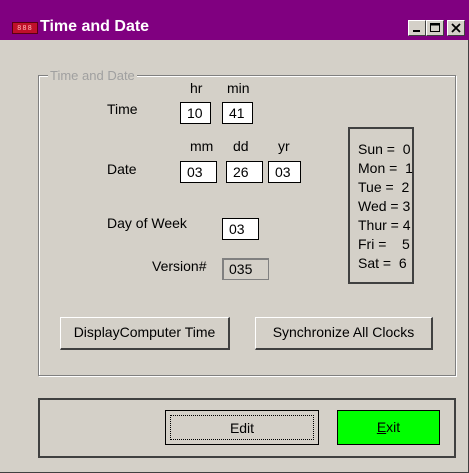 This screenshot has width=469, height=473. Describe the element at coordinates (122, 169) in the screenshot. I see `date-label: Date` at that location.